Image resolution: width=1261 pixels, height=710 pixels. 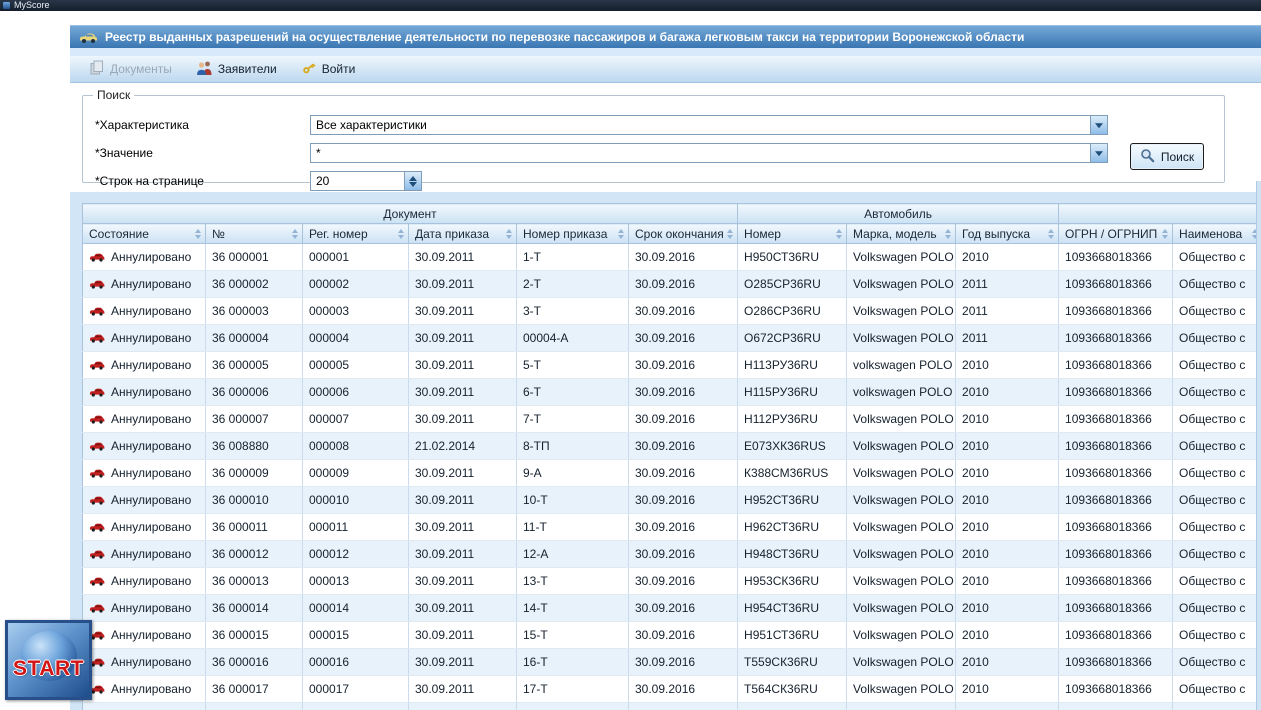 I want to click on column-header-label: Срок окончания, so click(x=679, y=233).